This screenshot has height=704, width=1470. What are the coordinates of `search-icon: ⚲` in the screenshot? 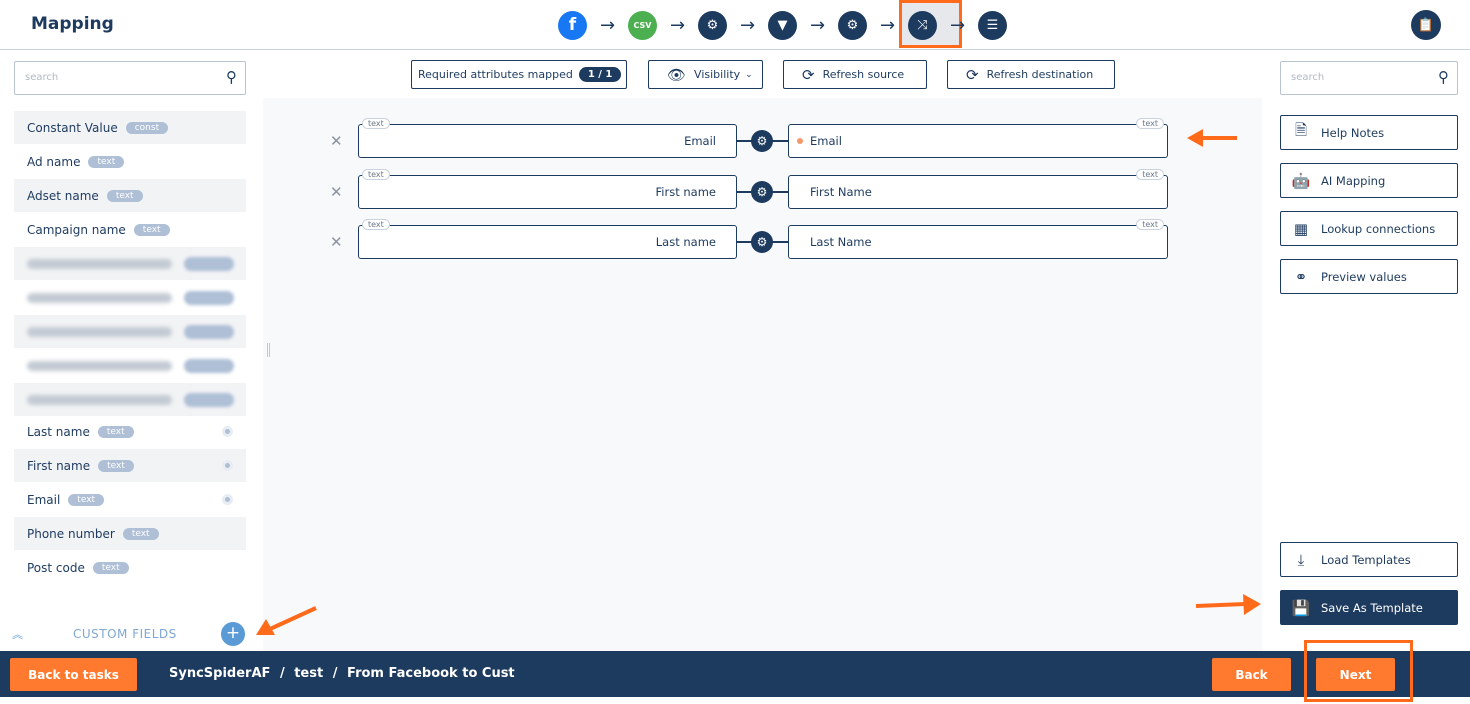 It's located at (1443, 77).